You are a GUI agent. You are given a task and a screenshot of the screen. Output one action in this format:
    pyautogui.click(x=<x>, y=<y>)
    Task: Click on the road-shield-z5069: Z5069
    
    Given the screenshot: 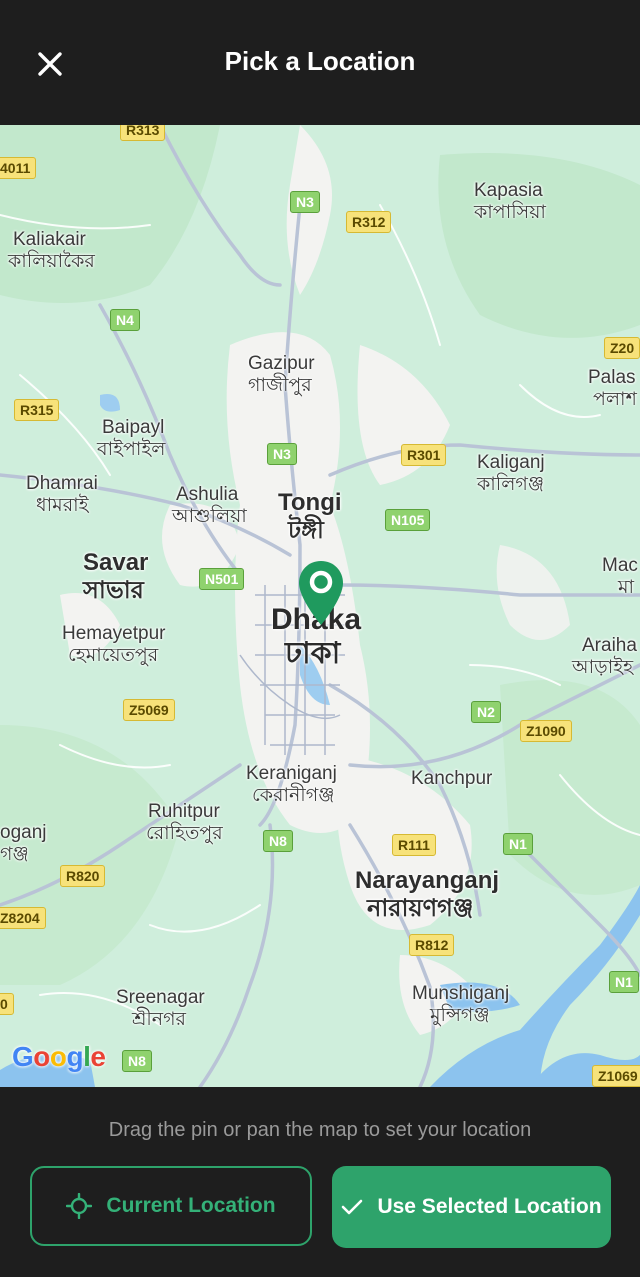 What is the action you would take?
    pyautogui.click(x=149, y=710)
    